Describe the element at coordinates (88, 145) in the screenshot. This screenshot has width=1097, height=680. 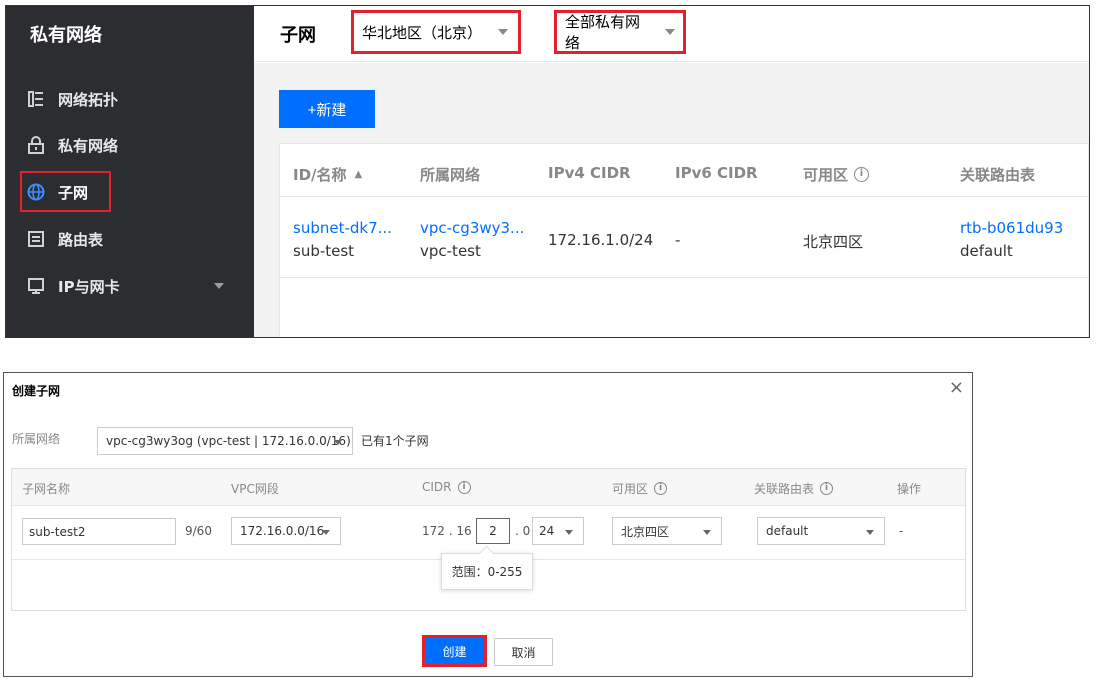
I see `sidebar-item-label: 私有网络` at that location.